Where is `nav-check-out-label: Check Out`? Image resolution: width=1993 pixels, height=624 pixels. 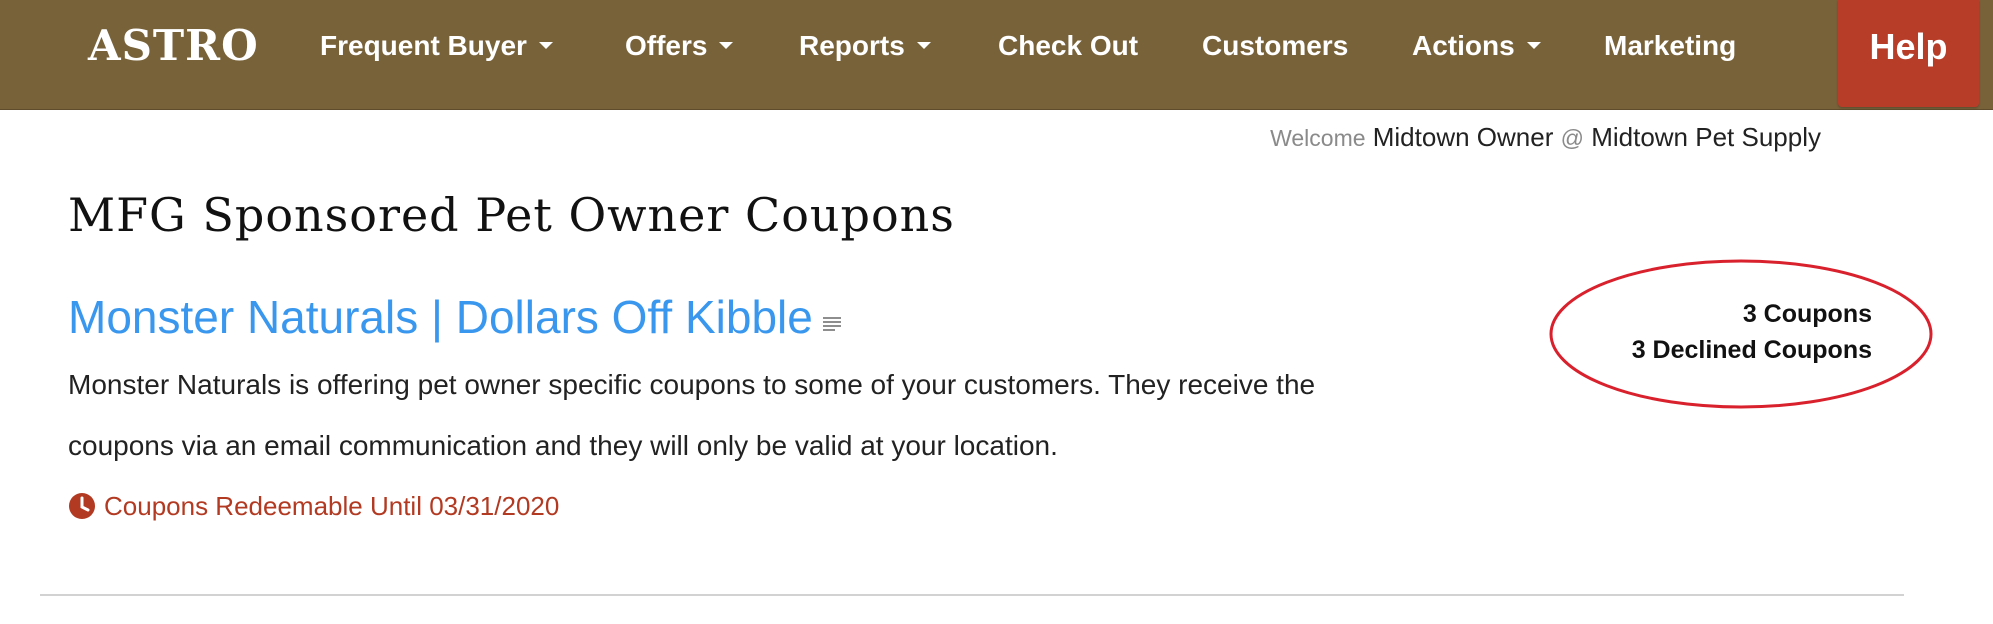
nav-check-out-label: Check Out is located at coordinates (1068, 45).